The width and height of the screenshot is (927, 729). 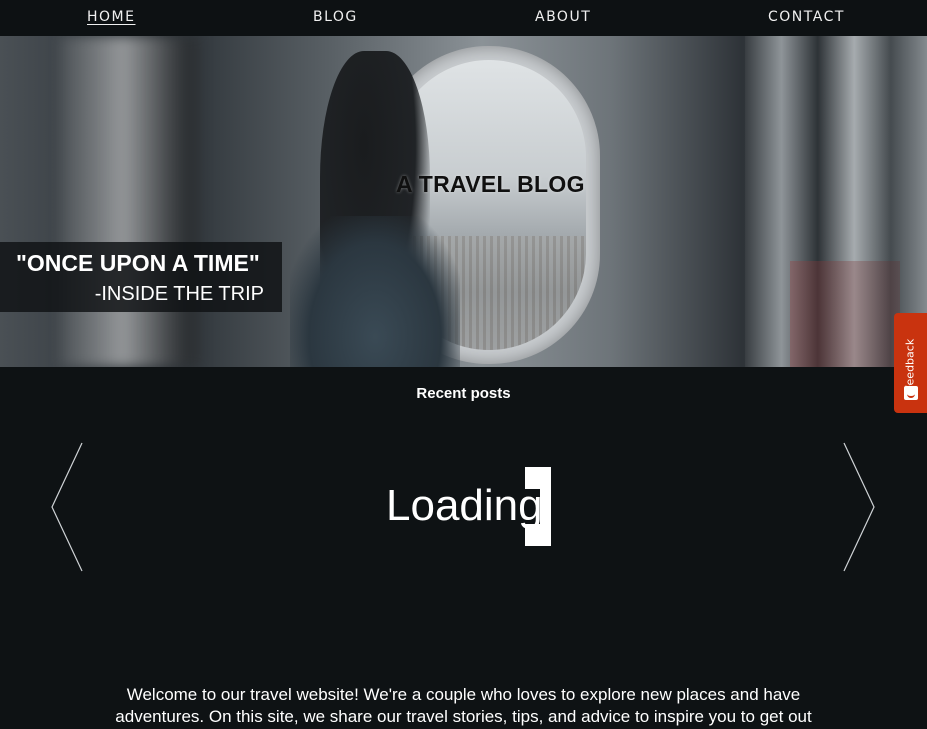 I want to click on carousel-loading-text: Loading, so click(x=464, y=505).